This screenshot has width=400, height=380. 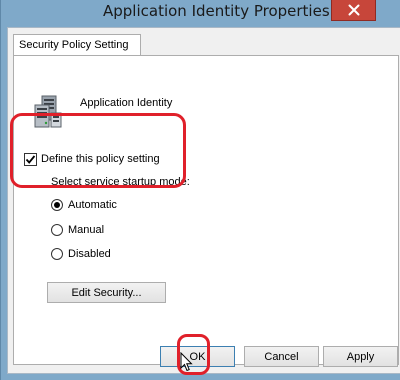 I want to click on title-bar: Application Identity Properties, so click(x=200, y=13).